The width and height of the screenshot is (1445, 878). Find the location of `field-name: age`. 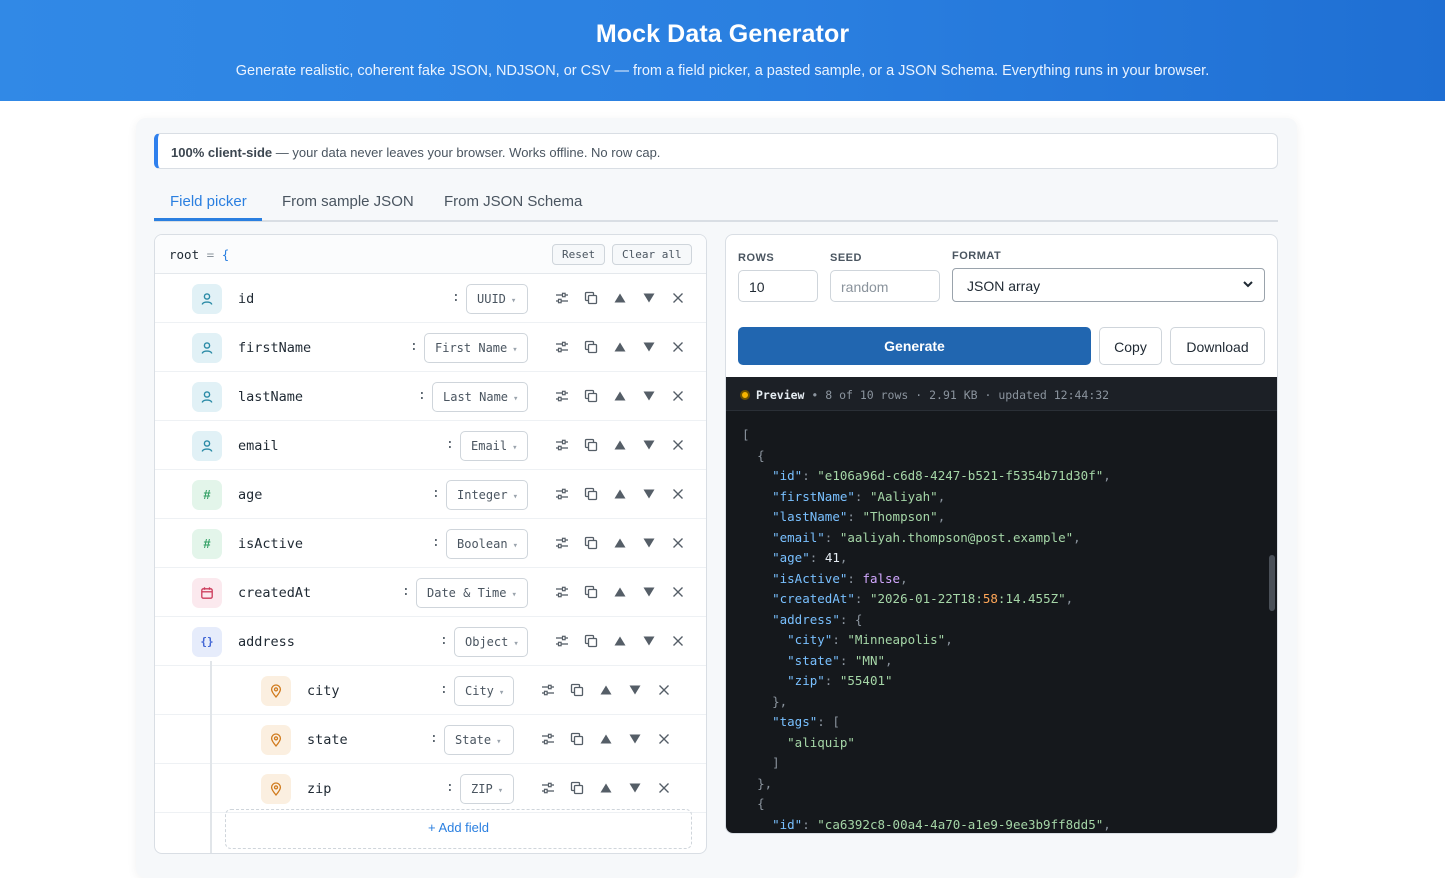

field-name: age is located at coordinates (250, 495).